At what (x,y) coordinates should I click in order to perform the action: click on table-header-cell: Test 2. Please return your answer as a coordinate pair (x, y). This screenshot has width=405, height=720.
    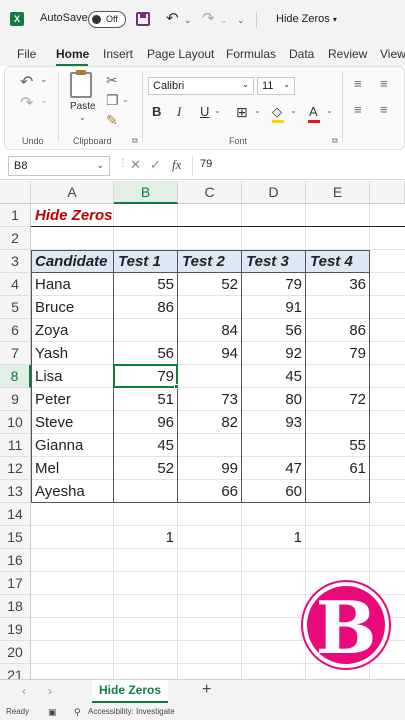
    Looking at the image, I should click on (210, 261).